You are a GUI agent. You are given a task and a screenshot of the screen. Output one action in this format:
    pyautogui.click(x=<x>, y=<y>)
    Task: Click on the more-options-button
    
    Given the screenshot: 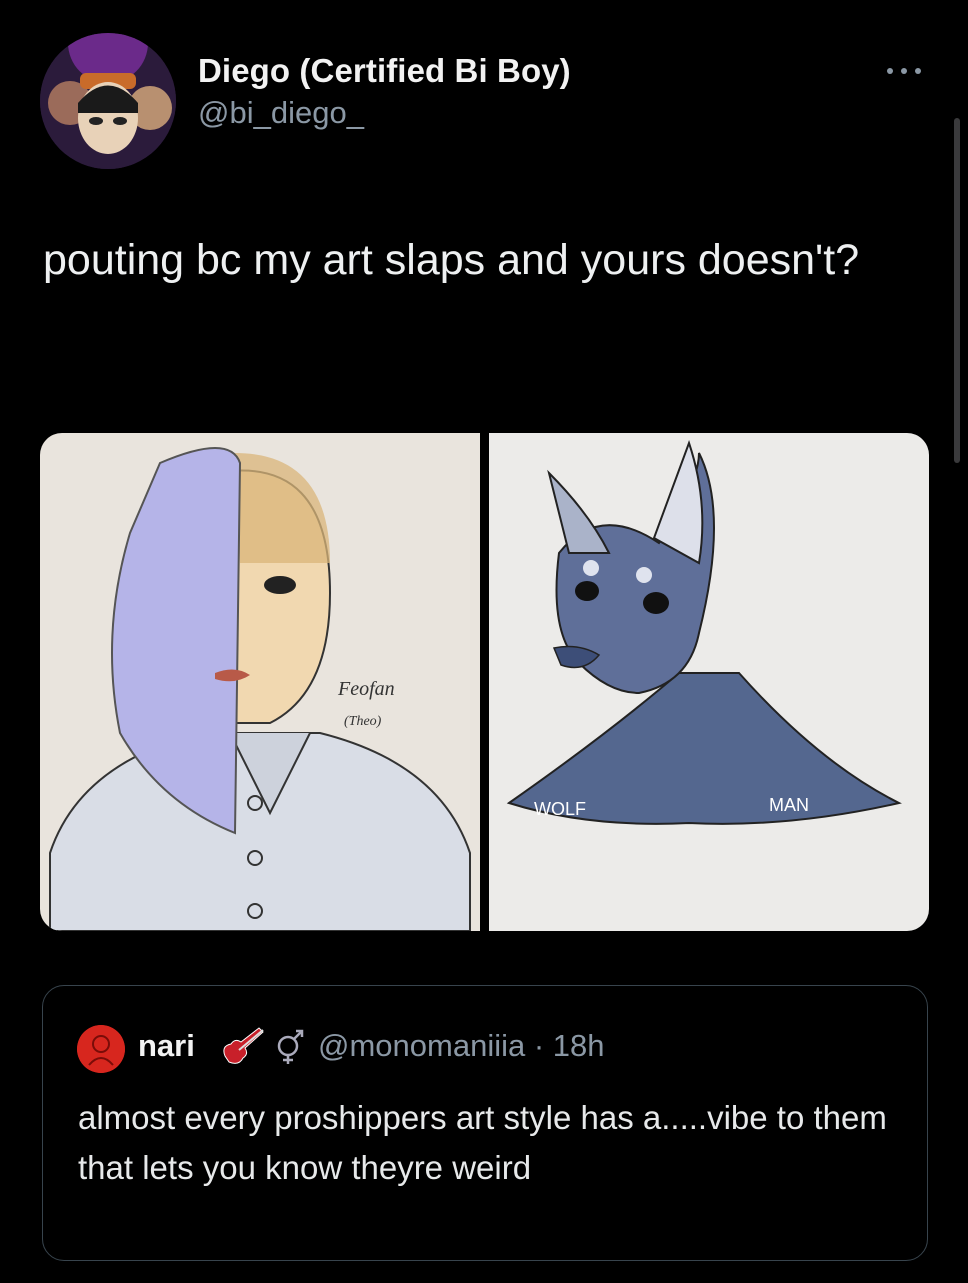 What is the action you would take?
    pyautogui.click(x=904, y=71)
    